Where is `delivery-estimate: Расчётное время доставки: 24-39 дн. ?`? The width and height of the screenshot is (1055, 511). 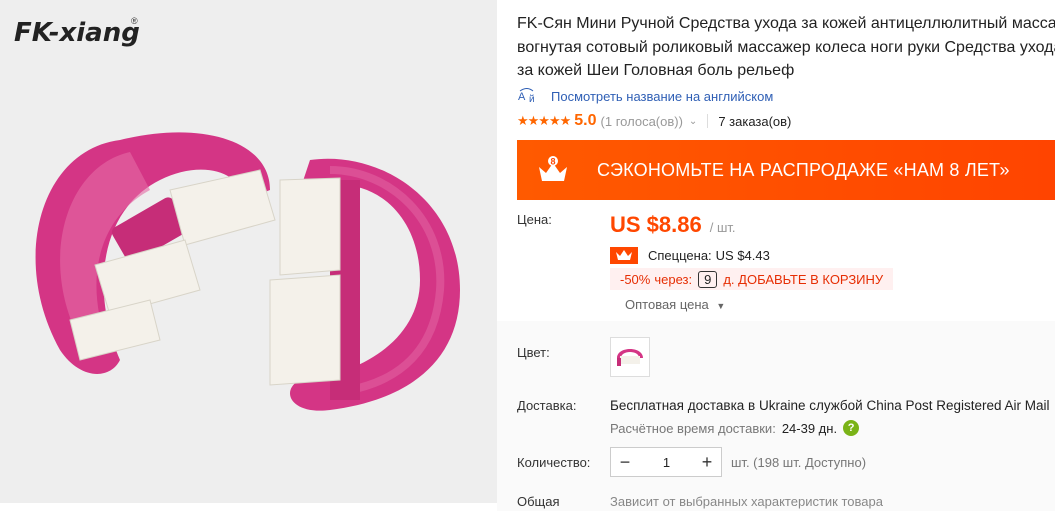 delivery-estimate: Расчётное время доставки: 24-39 дн. ? is located at coordinates (735, 428).